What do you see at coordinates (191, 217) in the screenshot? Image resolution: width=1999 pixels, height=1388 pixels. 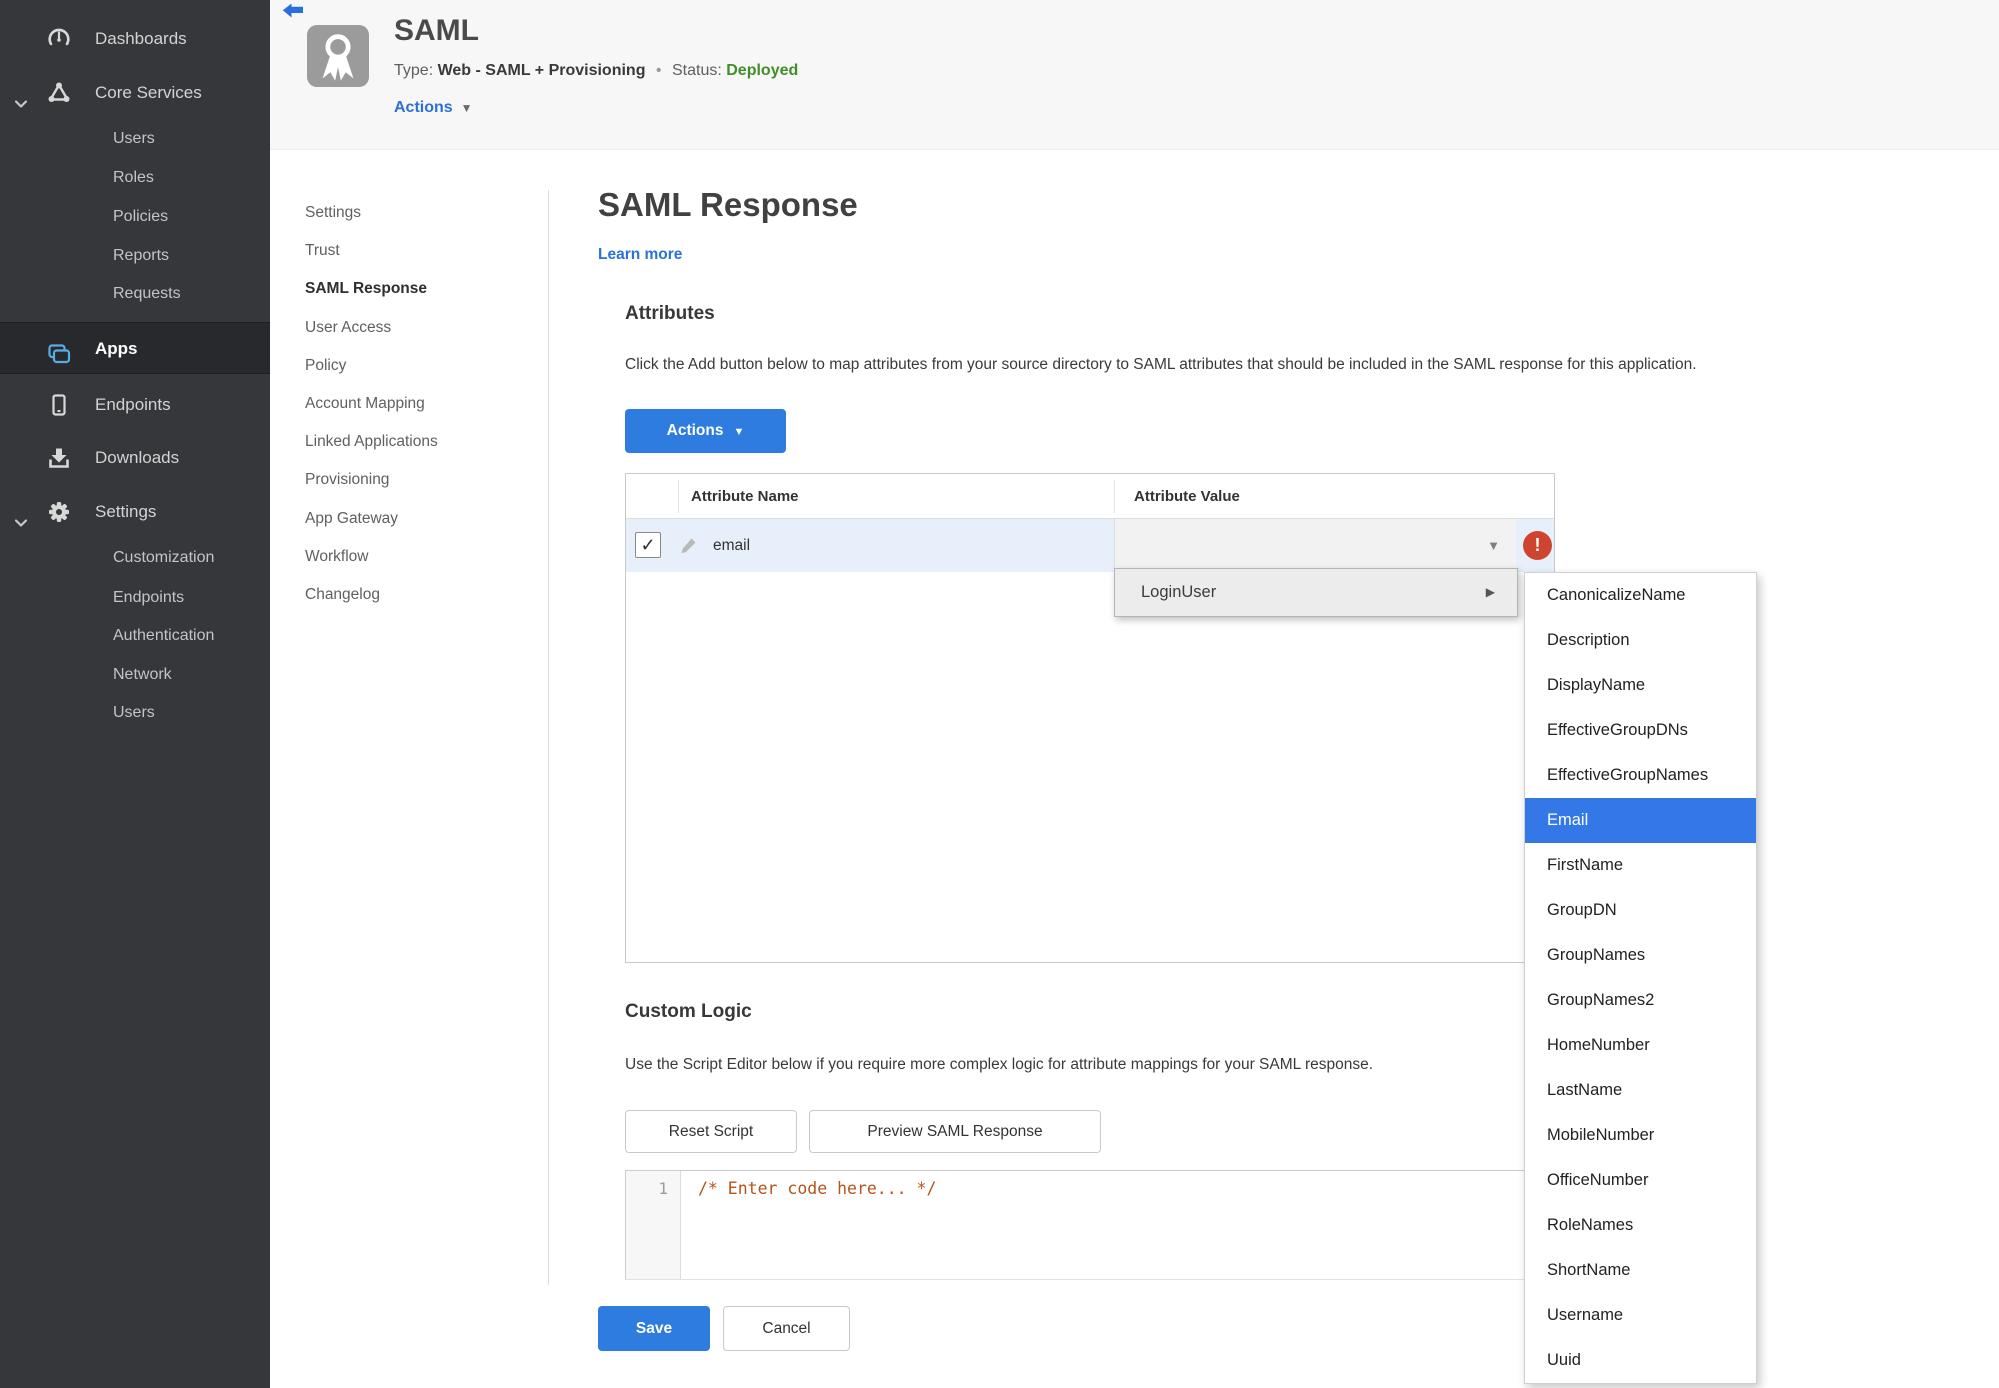 I see `sidebar-item-policies: Policies` at bounding box center [191, 217].